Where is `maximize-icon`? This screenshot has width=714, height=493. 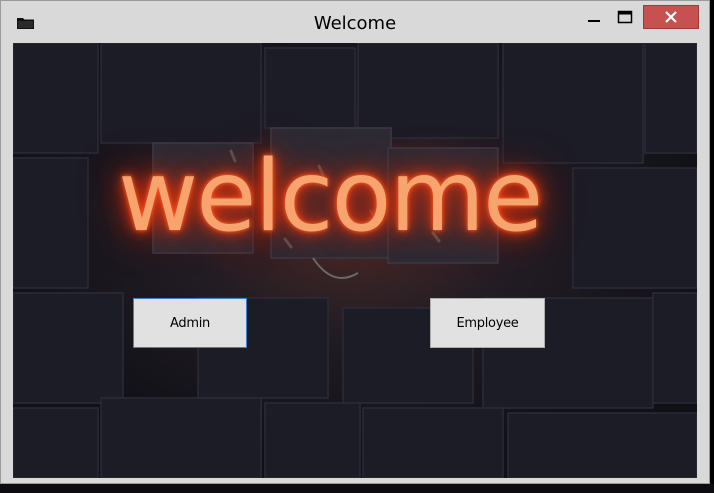
maximize-icon is located at coordinates (625, 17).